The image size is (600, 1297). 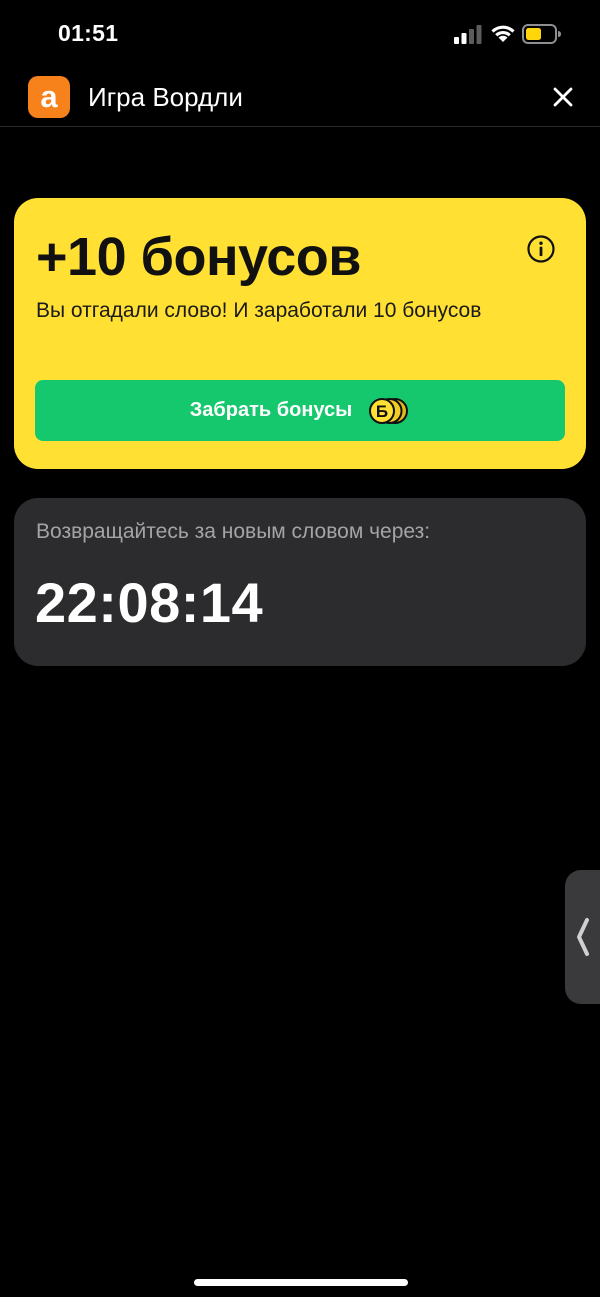 I want to click on logo-letter-icon: a, so click(x=49, y=96).